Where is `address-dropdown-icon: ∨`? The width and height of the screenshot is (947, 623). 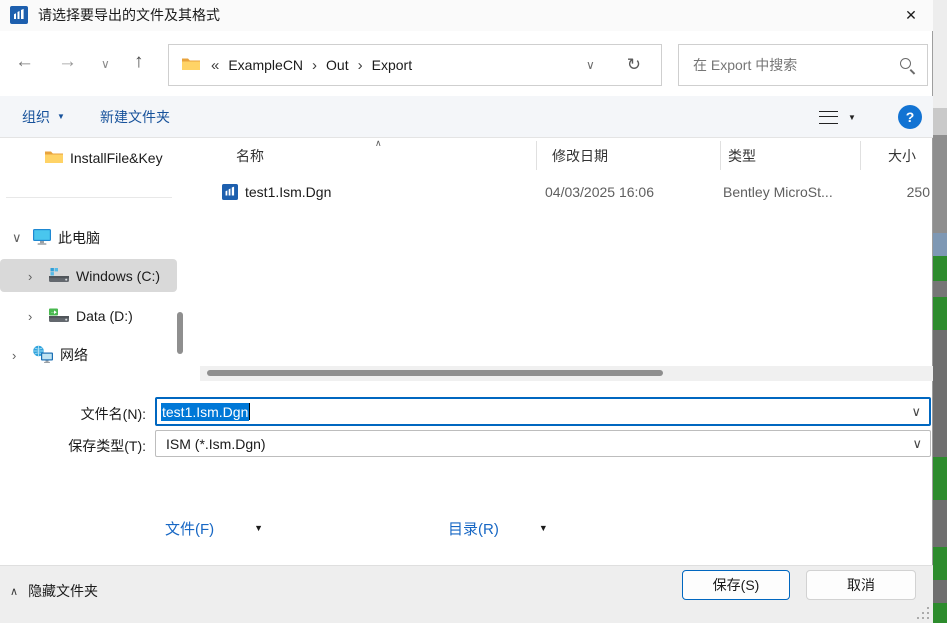 address-dropdown-icon: ∨ is located at coordinates (590, 65).